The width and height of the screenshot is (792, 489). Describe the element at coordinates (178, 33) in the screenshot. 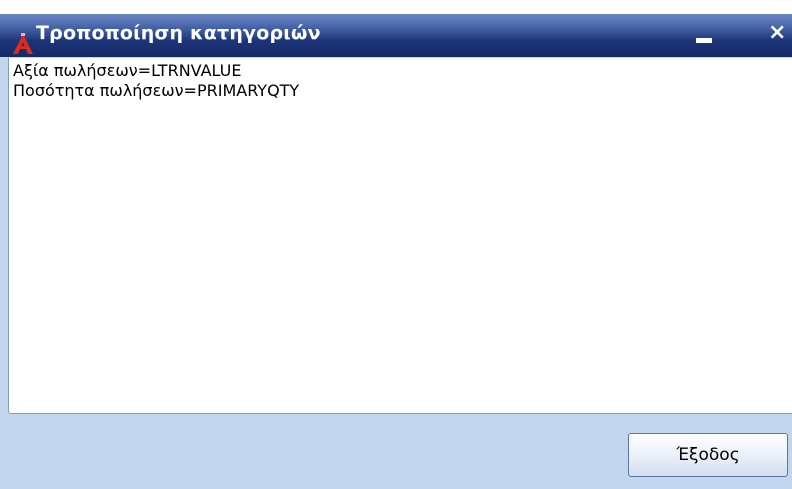

I see `window-title: Τροποποίηση κατηγοριών` at that location.